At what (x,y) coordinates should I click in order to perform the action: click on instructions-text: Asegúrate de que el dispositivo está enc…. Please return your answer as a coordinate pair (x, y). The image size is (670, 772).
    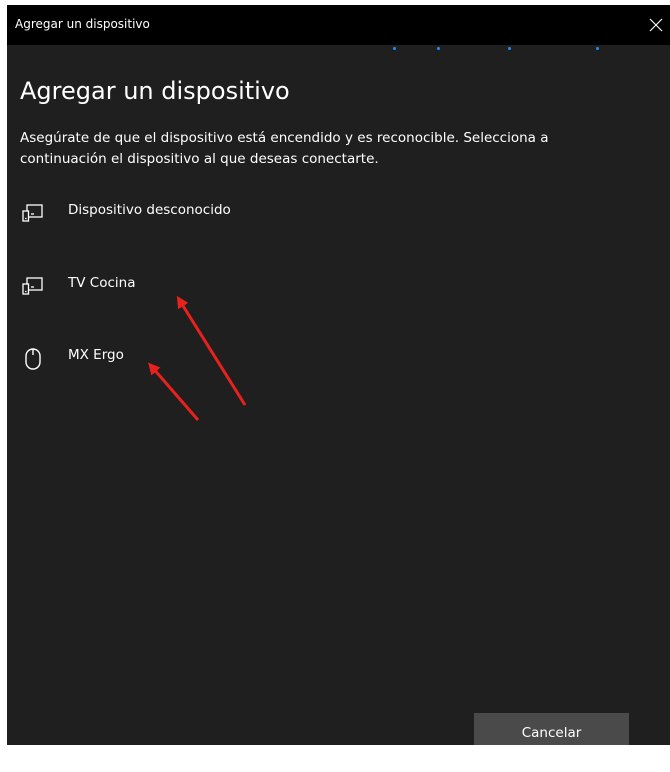
    Looking at the image, I should click on (284, 148).